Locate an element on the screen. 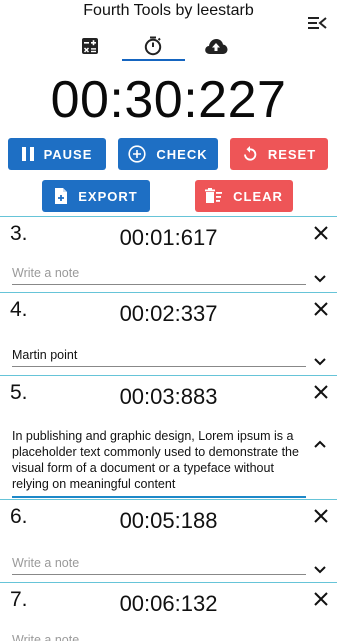 Image resolution: width=337 pixels, height=641 pixels. lap-time: 00:06:132 is located at coordinates (168, 603).